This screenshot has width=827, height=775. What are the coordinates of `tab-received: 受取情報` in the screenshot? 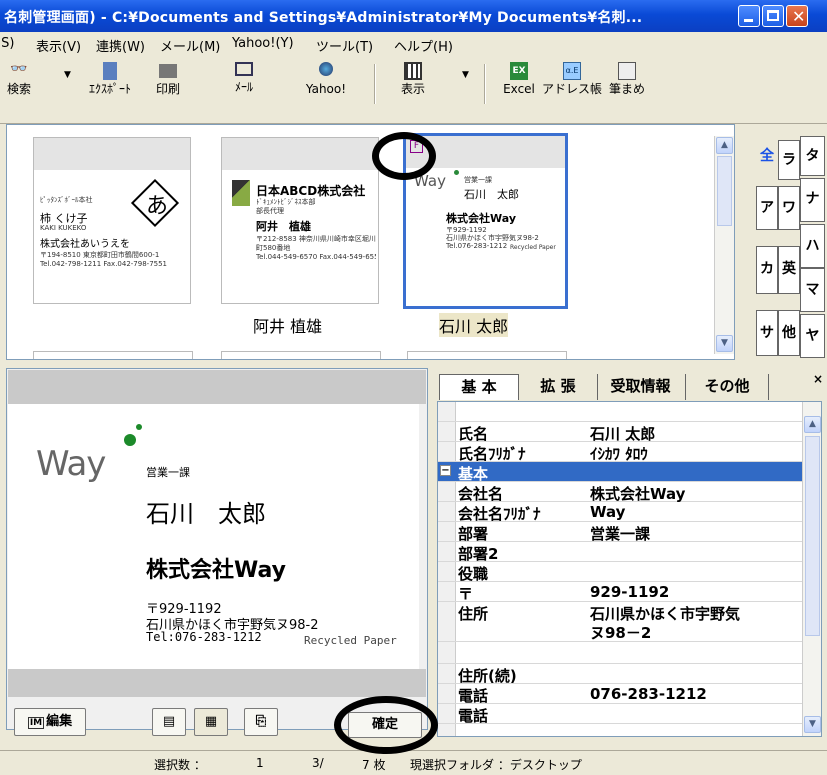 It's located at (640, 387).